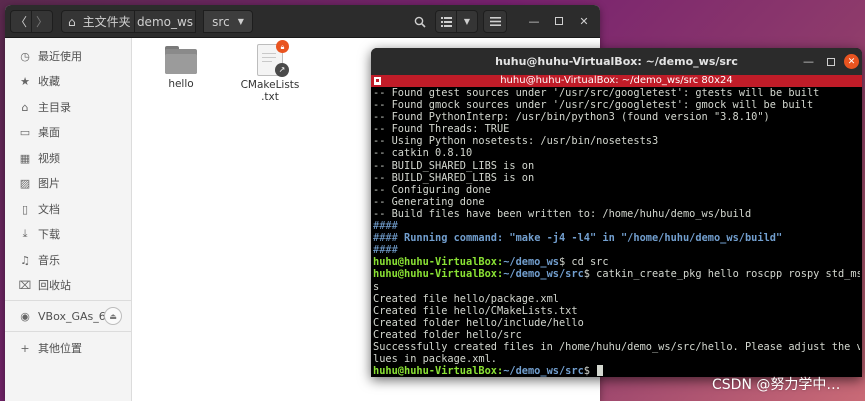 The height and width of the screenshot is (401, 865). Describe the element at coordinates (68, 260) in the screenshot. I see `sidebar-item-music: ♫ 音乐` at that location.